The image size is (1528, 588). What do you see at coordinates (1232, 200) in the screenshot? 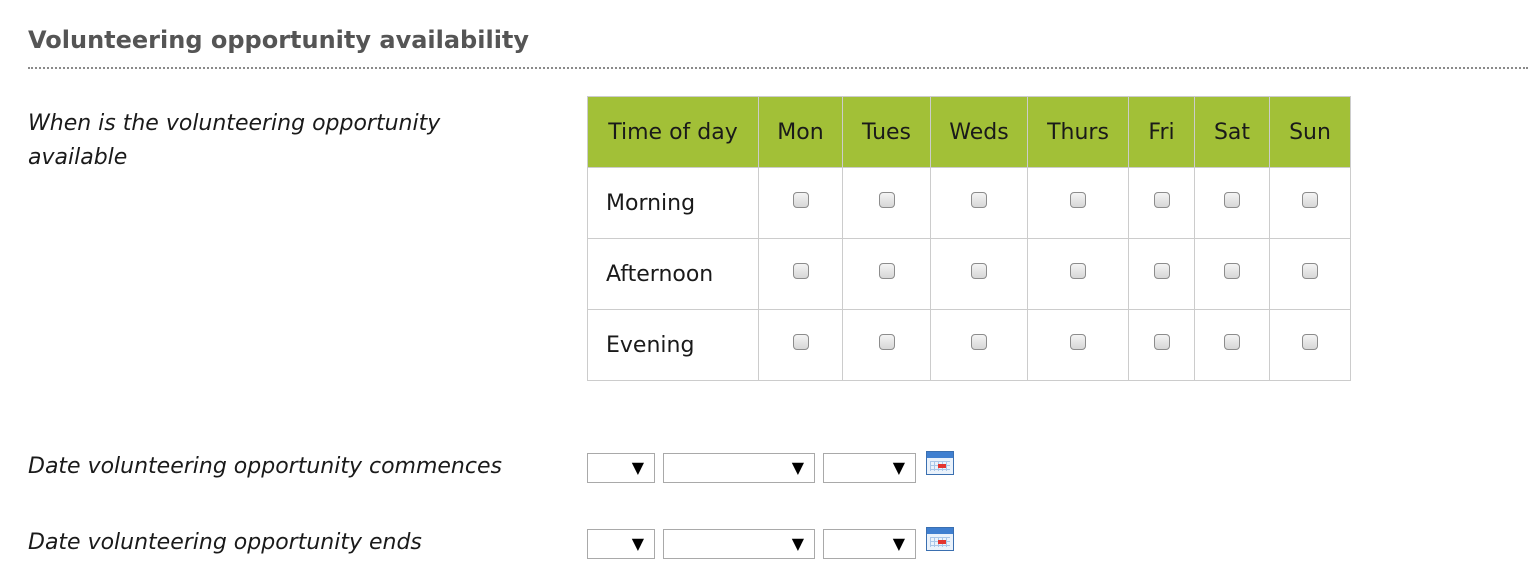
I see `morning-sat-checkbox` at bounding box center [1232, 200].